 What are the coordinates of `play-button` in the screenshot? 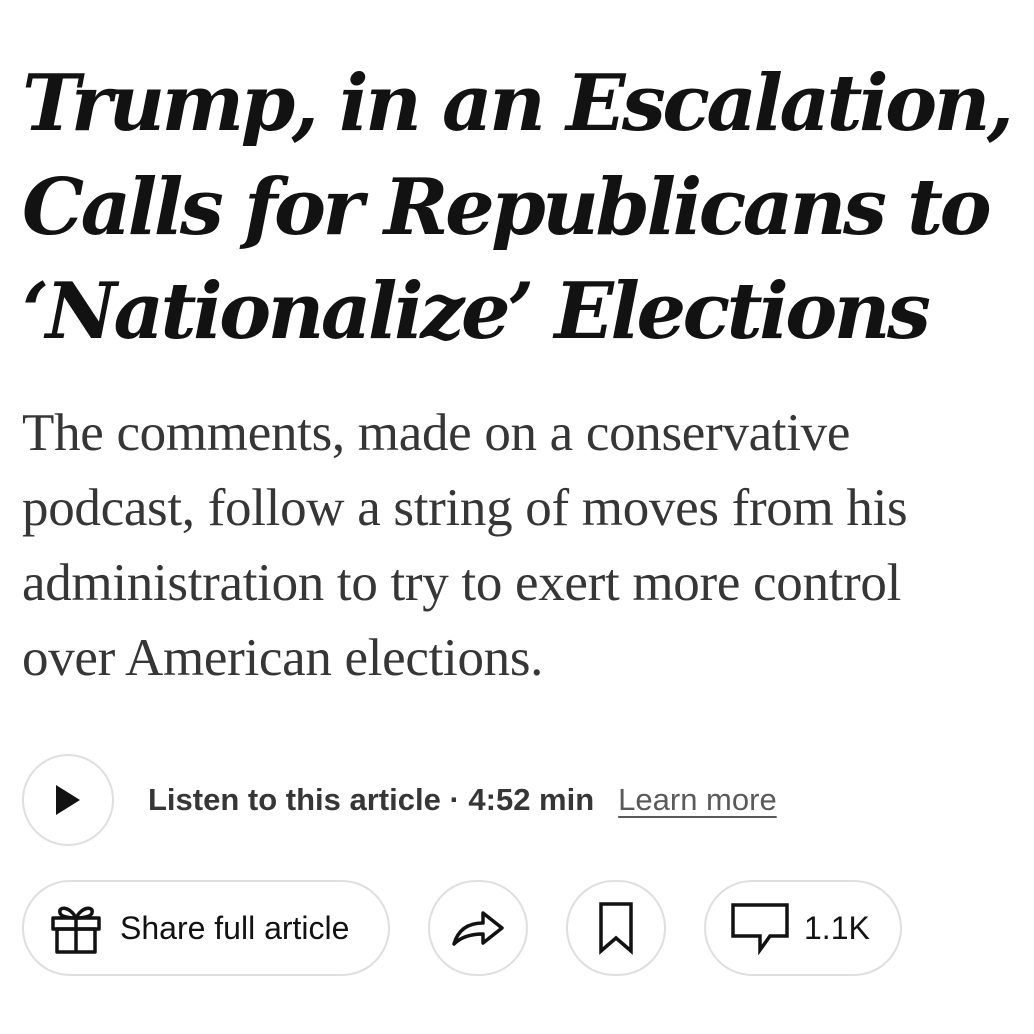 It's located at (68, 800).